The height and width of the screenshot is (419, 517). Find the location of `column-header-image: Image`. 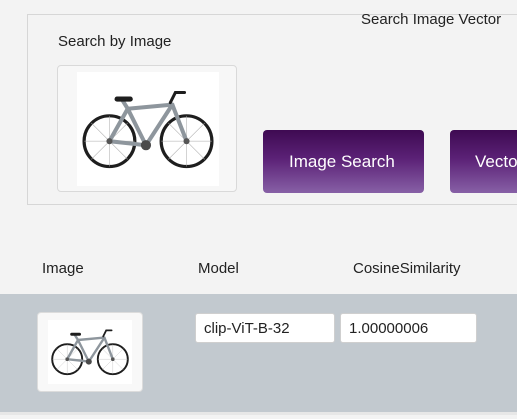

column-header-image: Image is located at coordinates (63, 268).